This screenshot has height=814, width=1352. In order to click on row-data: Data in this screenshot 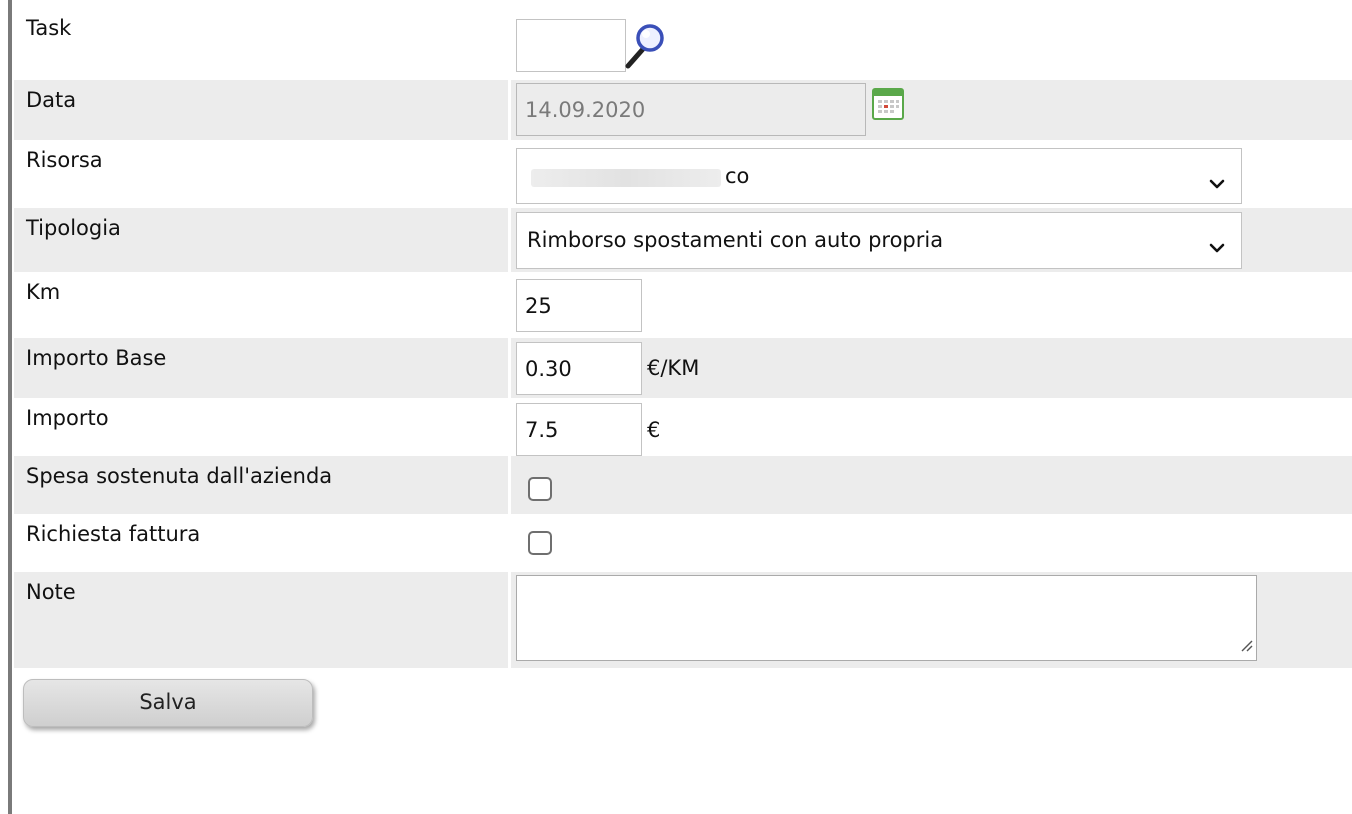, I will do `click(683, 110)`.